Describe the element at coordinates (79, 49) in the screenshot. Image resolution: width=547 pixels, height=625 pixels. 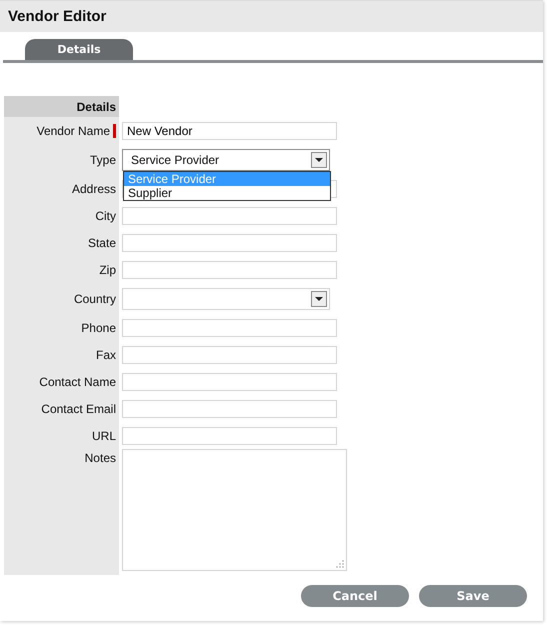
I see `tab: Details` at that location.